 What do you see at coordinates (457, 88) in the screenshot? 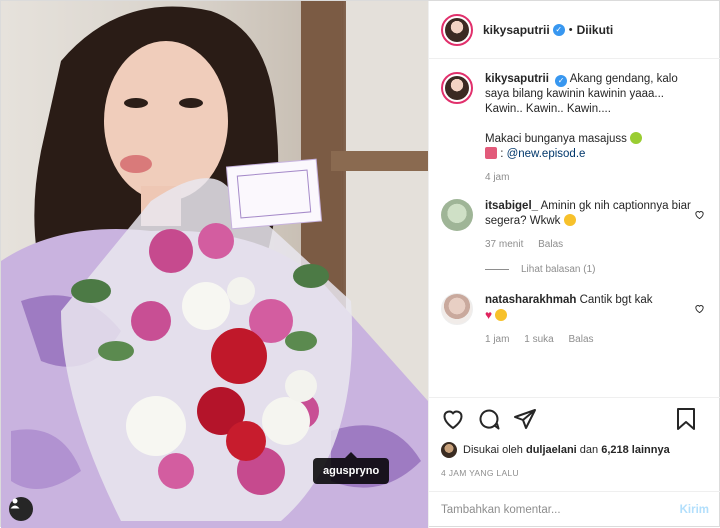
I see `caption-avatar` at bounding box center [457, 88].